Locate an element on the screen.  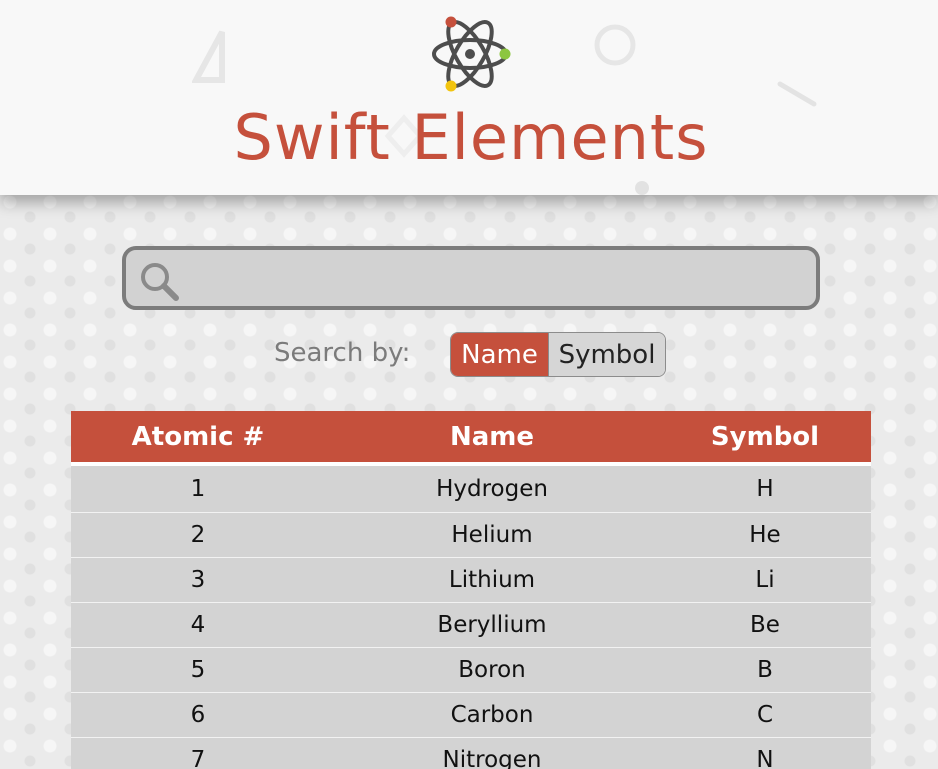
table-header: Atomic # Name Symbol is located at coordinates (471, 436).